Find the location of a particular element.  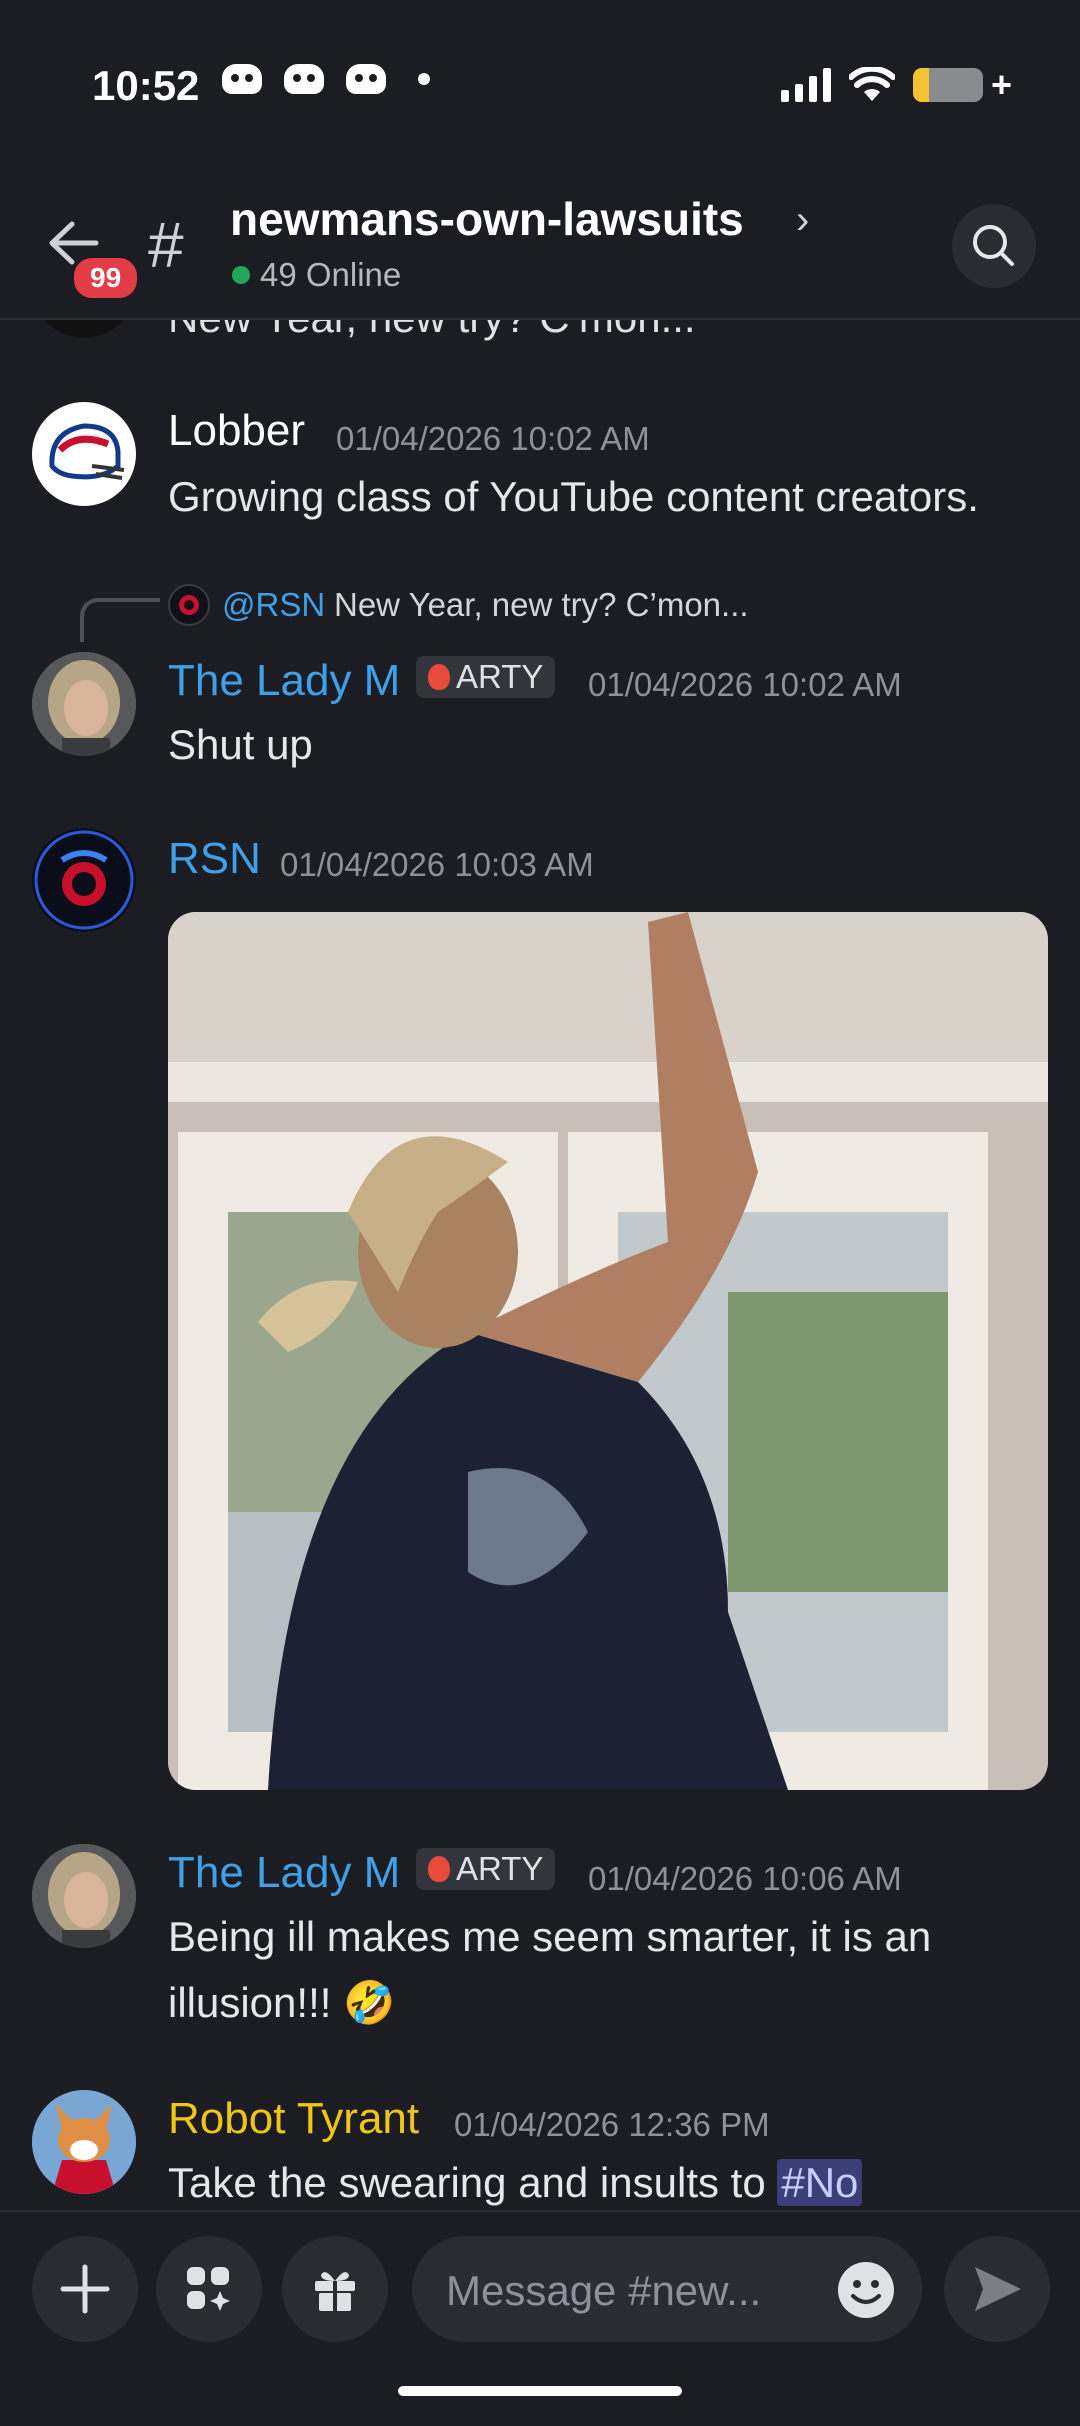

avatar-lobber is located at coordinates (84, 454).